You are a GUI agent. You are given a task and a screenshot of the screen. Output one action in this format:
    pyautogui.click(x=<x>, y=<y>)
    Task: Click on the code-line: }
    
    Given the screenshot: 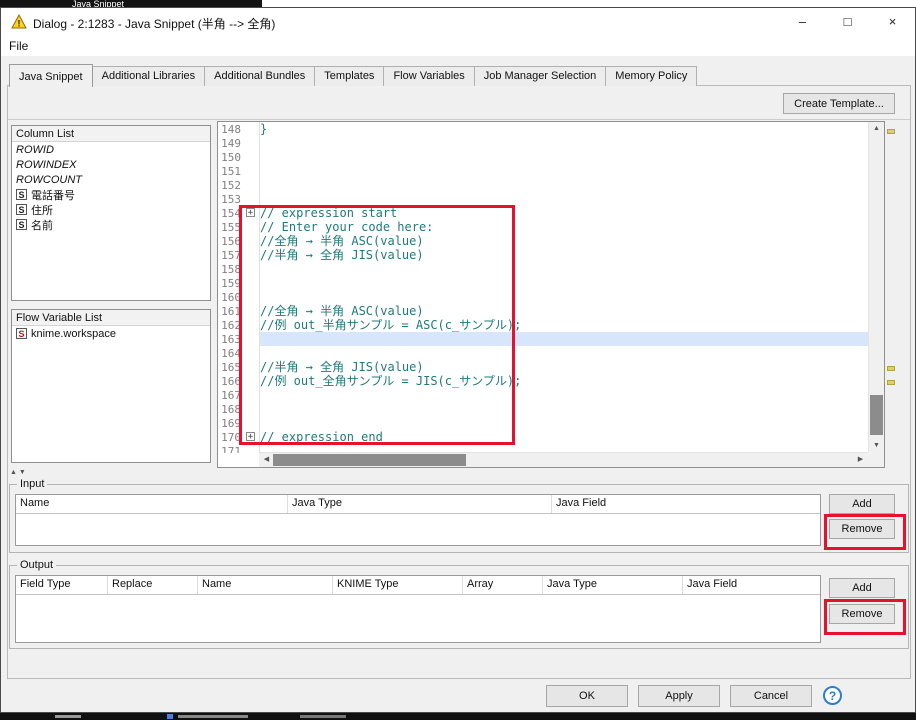 What is the action you would take?
    pyautogui.click(x=564, y=129)
    